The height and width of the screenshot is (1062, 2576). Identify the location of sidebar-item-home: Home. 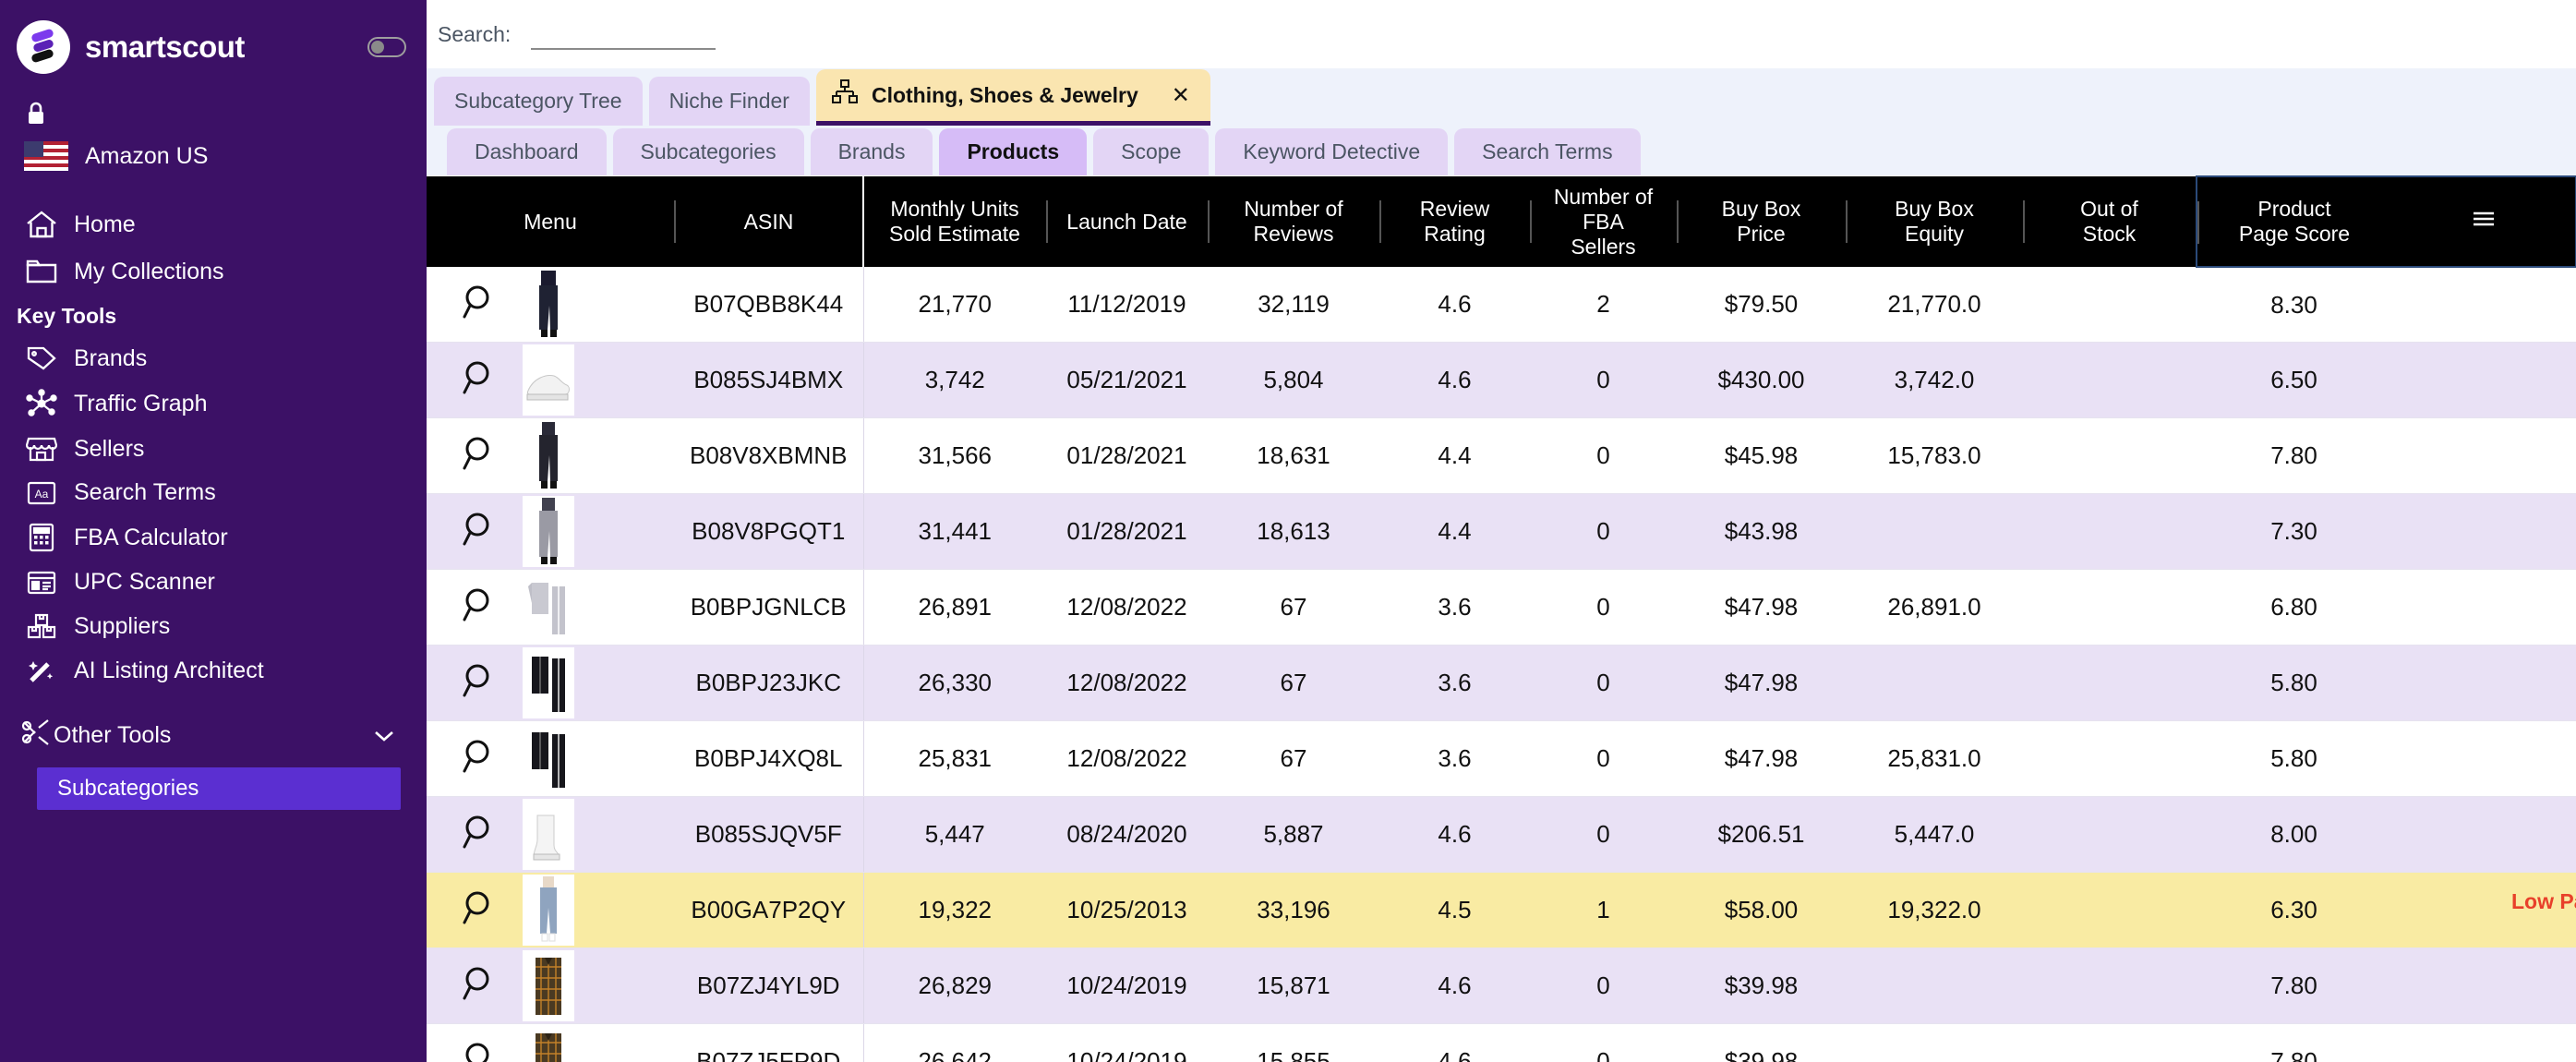
(213, 224).